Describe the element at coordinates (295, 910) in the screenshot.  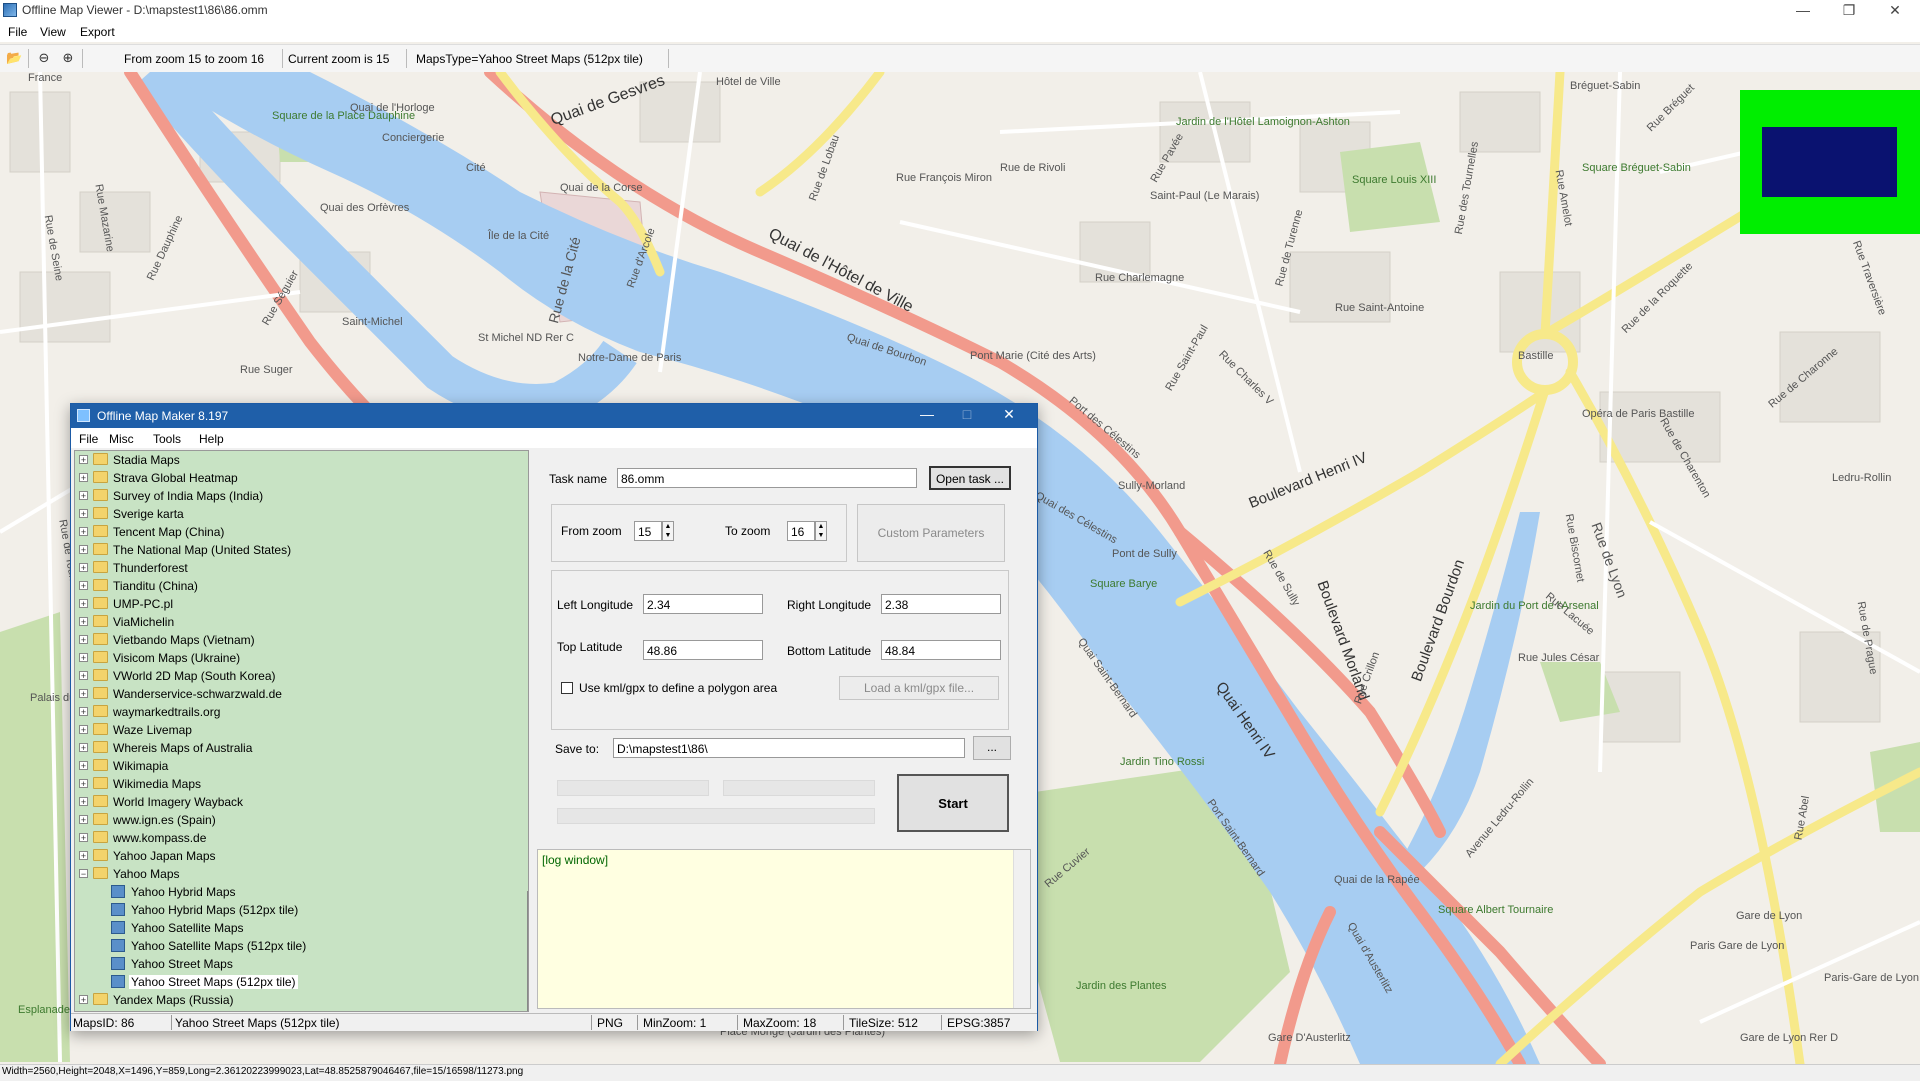
I see `tree-map-item: Yahoo Hybrid Maps (512px tile)` at that location.